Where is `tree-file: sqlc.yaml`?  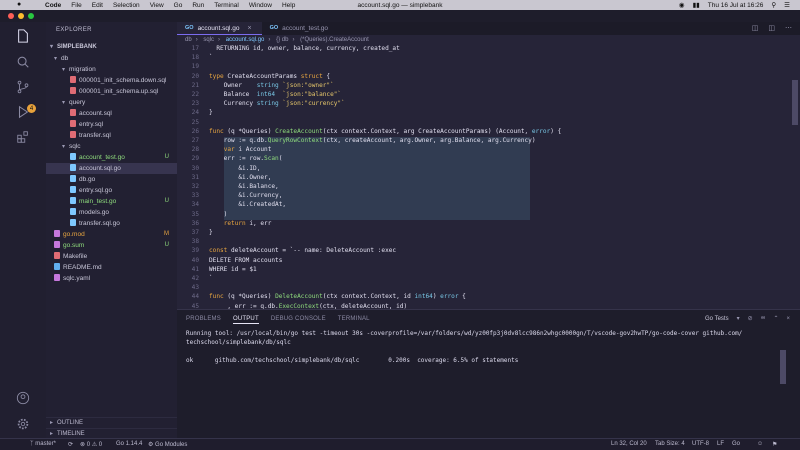
tree-file: sqlc.yaml is located at coordinates (111, 278).